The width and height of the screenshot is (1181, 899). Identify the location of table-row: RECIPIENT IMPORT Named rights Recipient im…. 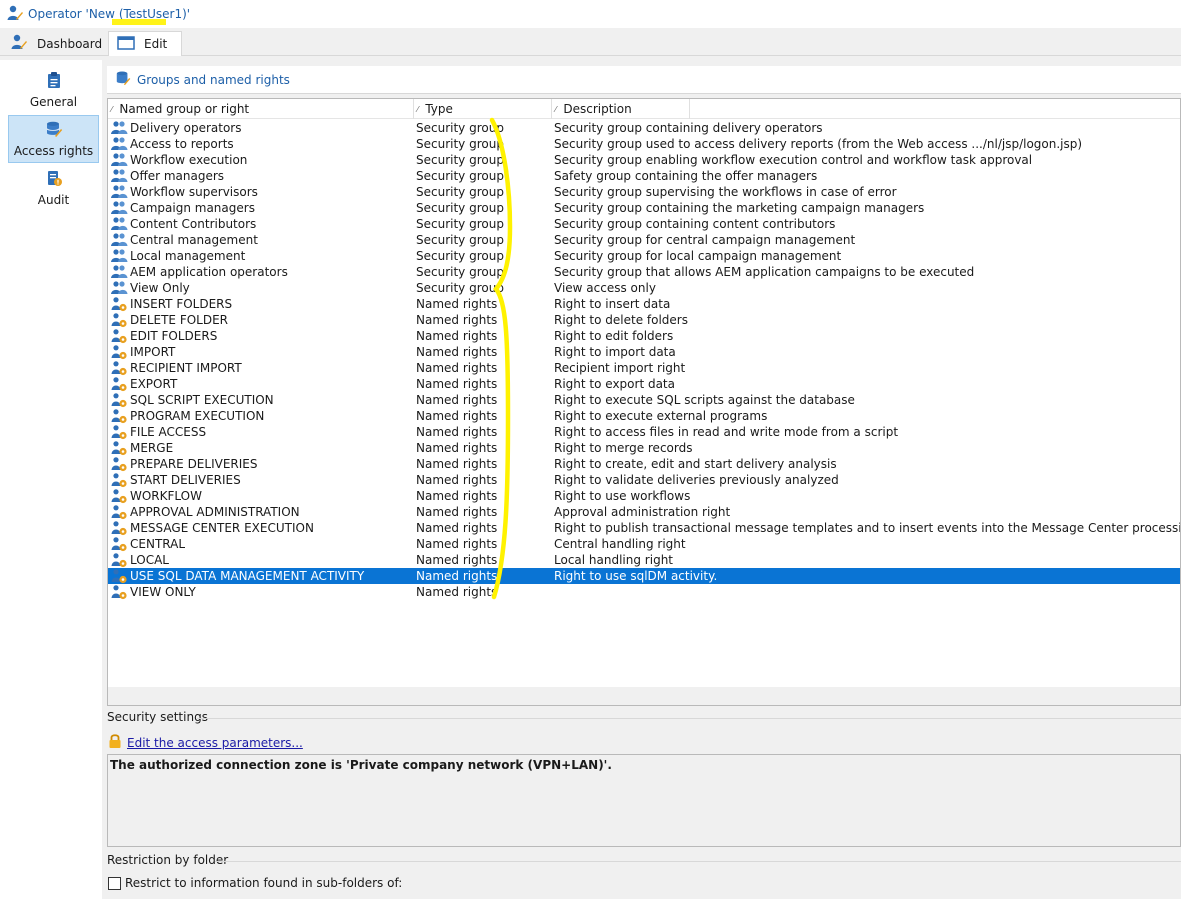
(644, 368).